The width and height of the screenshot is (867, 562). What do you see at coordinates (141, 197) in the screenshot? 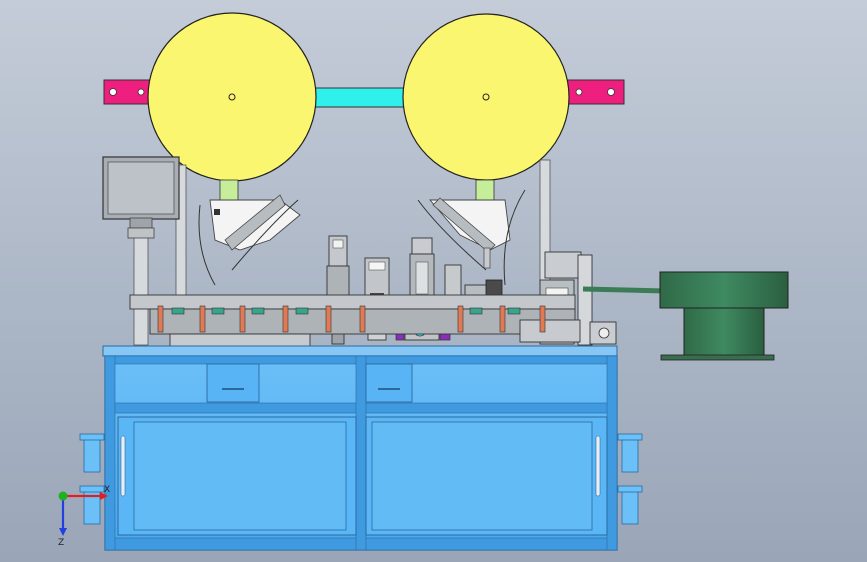
I see `control-screen` at bounding box center [141, 197].